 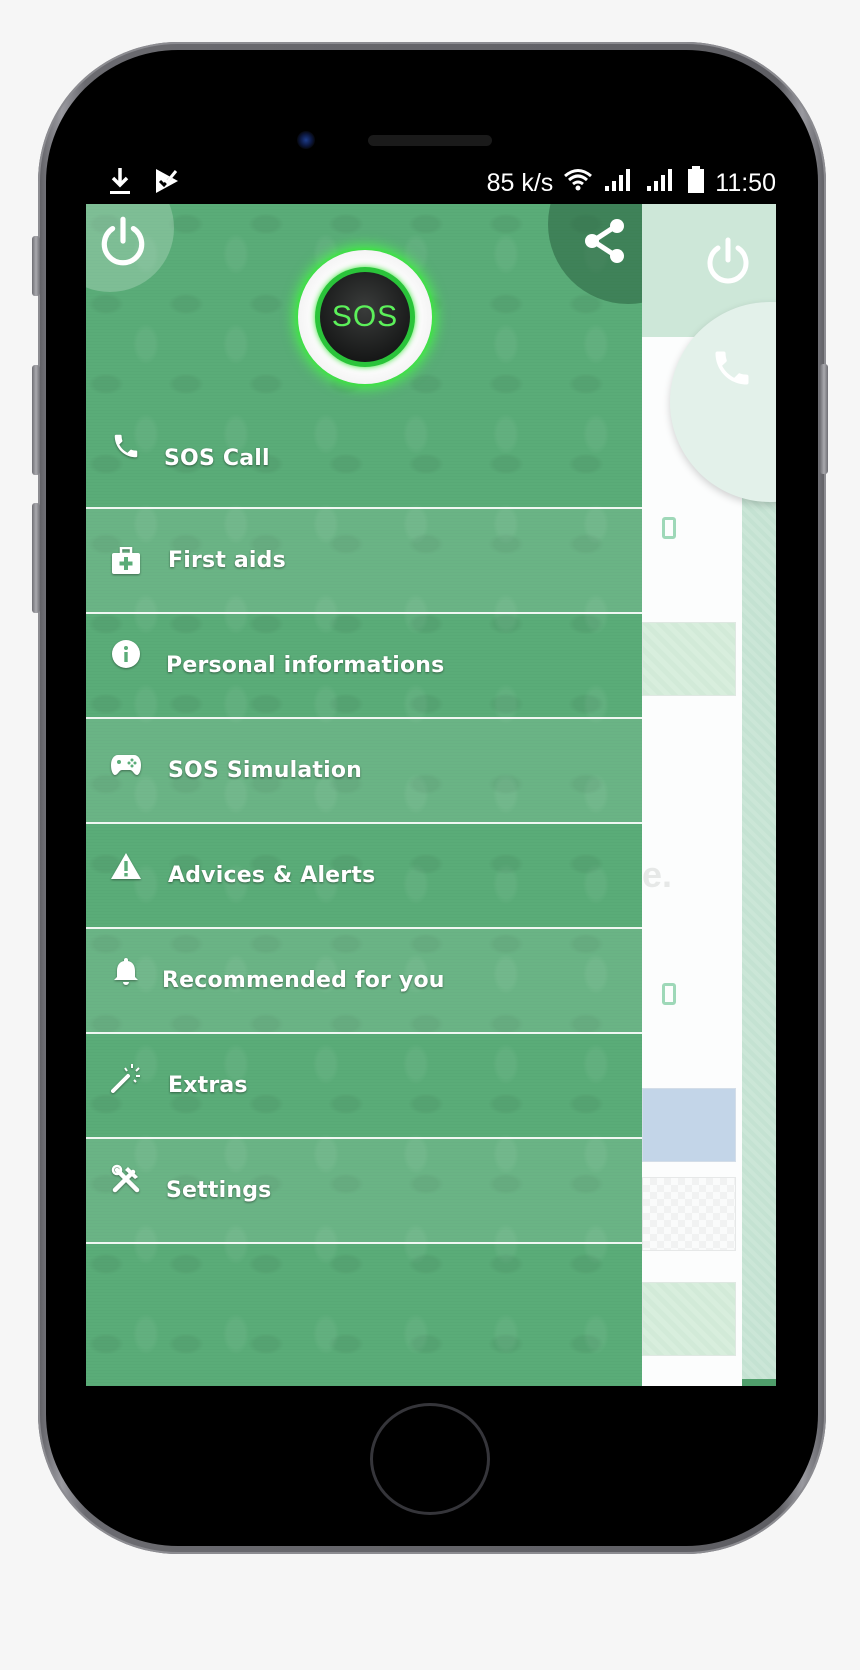 What do you see at coordinates (36, 558) in the screenshot?
I see `volume-down-button` at bounding box center [36, 558].